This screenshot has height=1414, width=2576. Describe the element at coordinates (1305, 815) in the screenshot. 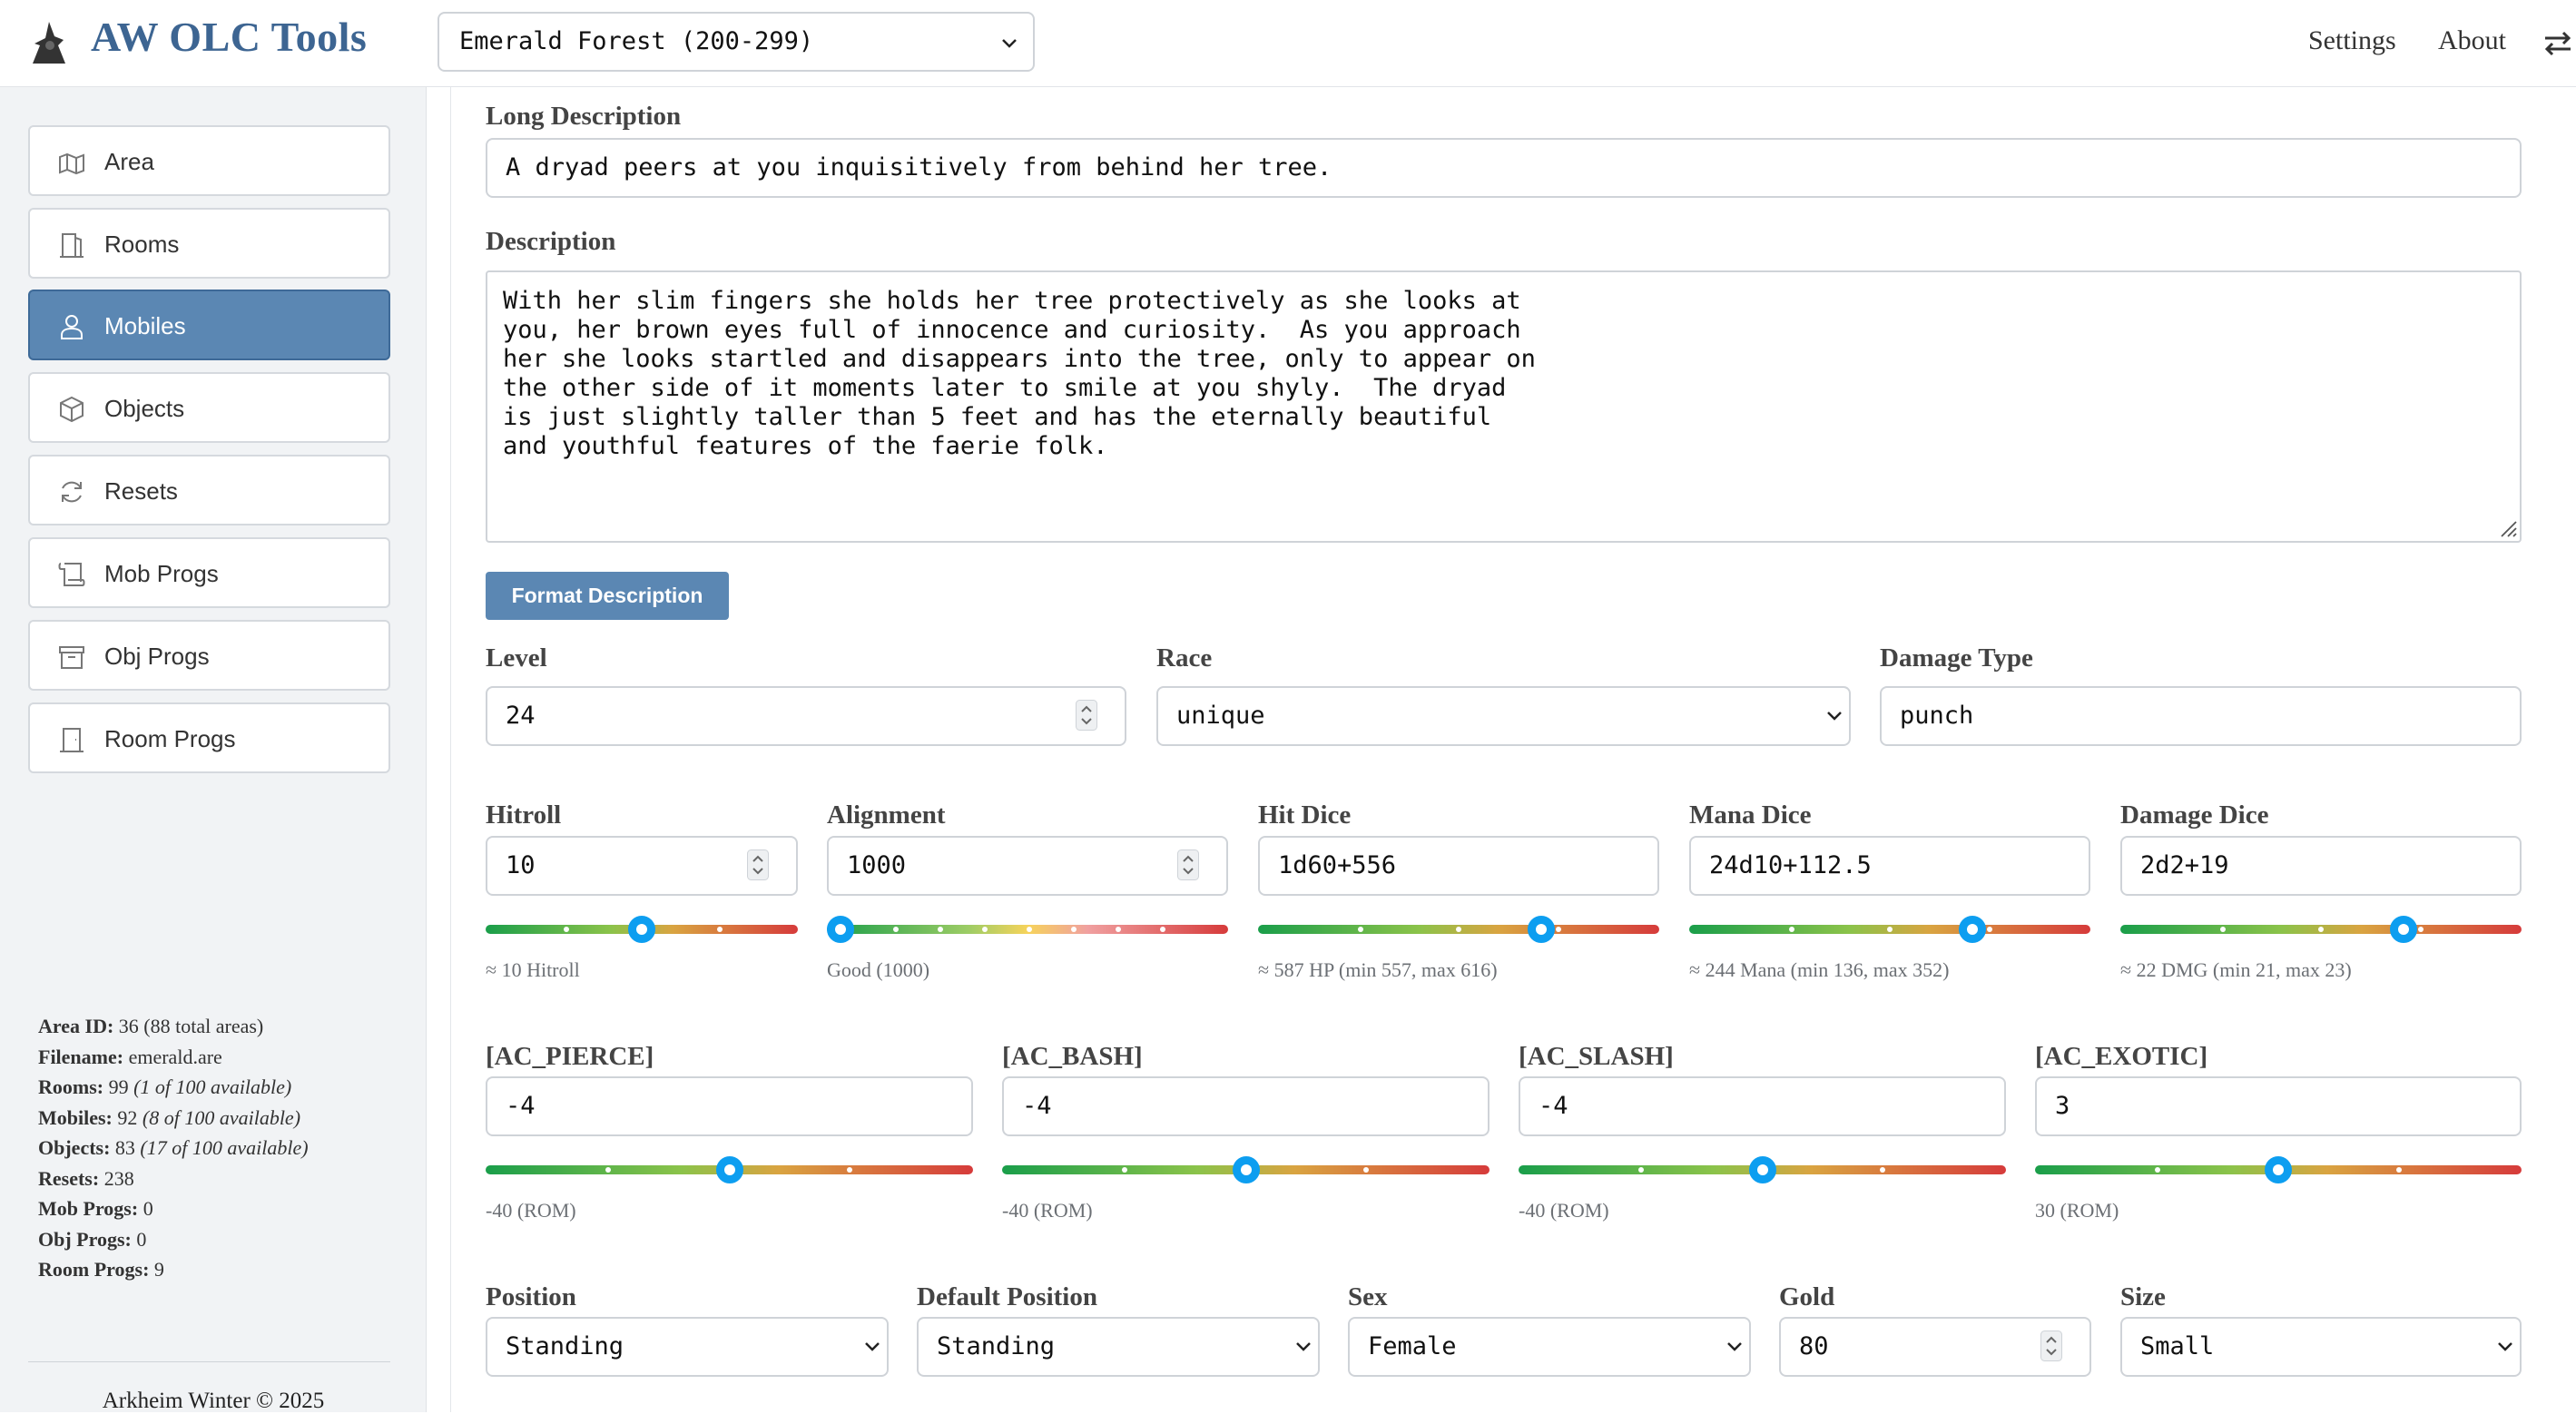

I see `hit-dice-label: Hit Dice` at that location.